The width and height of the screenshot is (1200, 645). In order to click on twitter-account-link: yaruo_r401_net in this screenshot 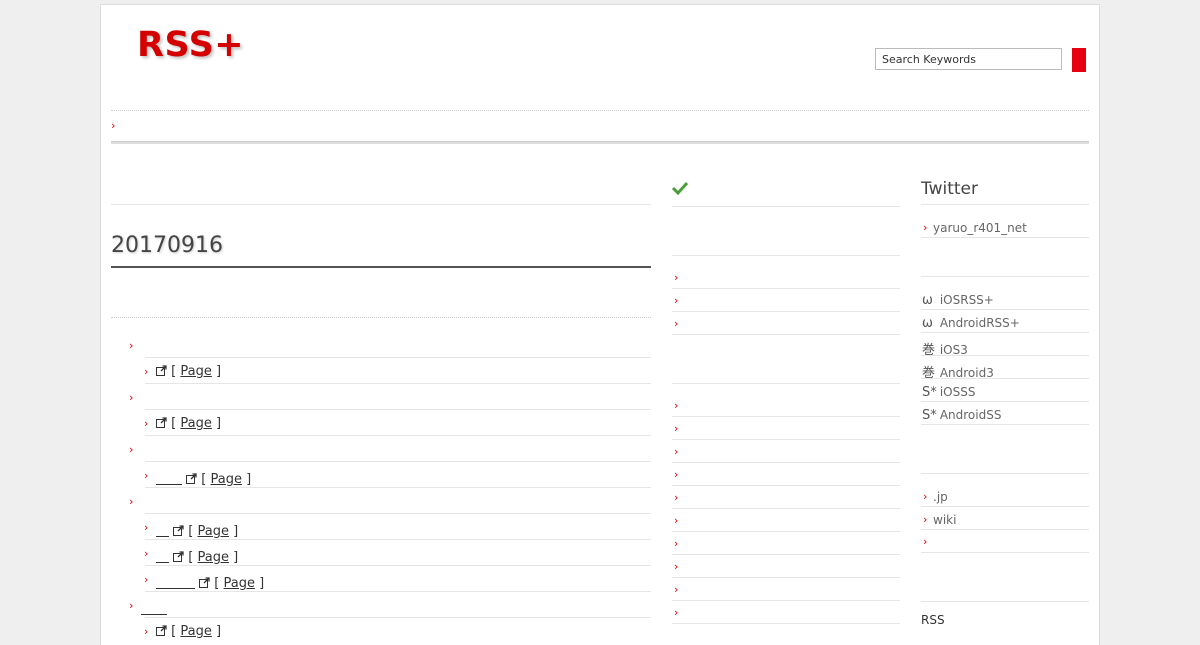, I will do `click(980, 228)`.